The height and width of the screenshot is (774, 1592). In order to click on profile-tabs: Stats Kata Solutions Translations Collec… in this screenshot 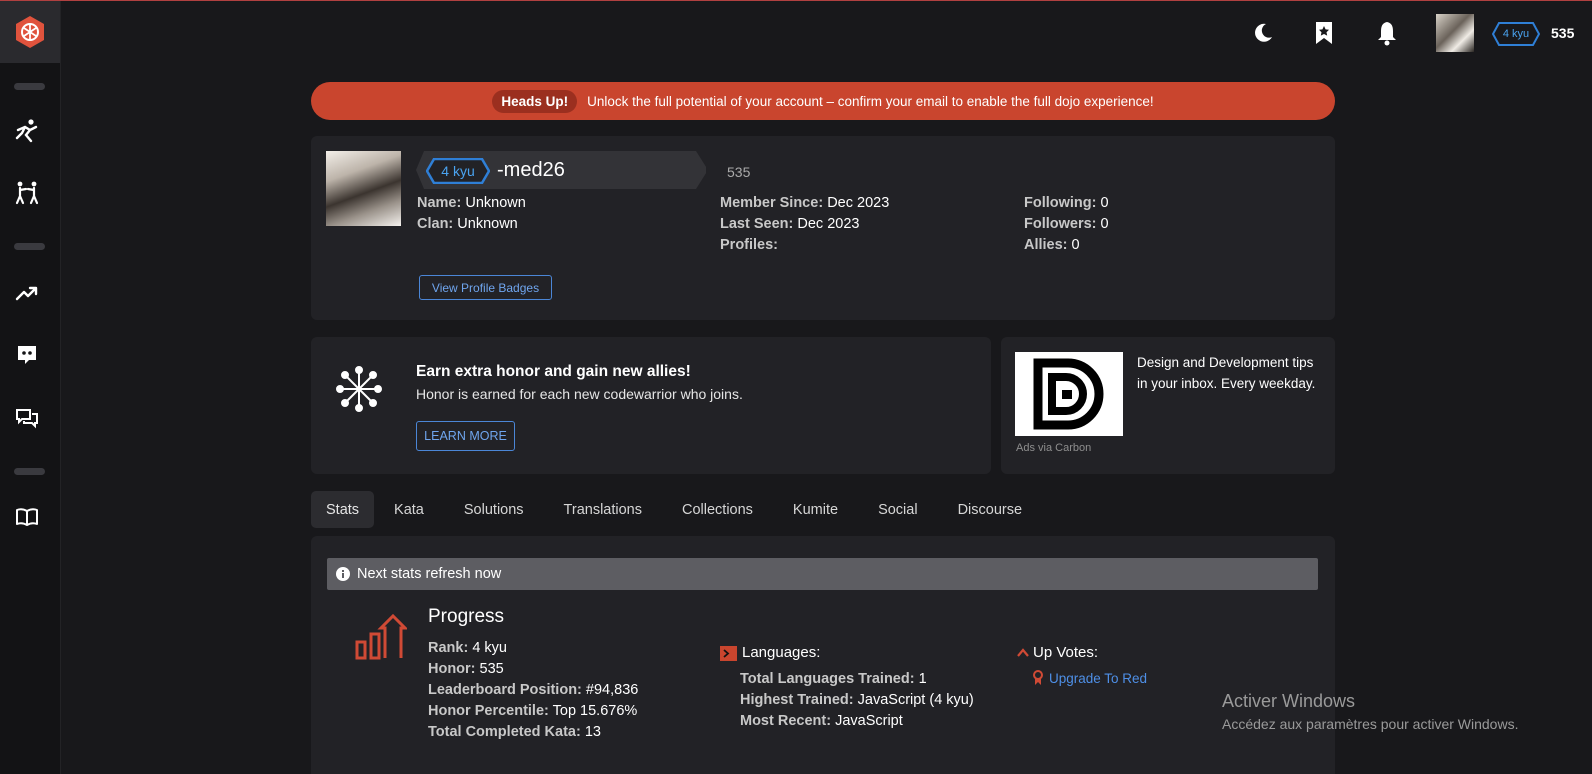, I will do `click(676, 509)`.